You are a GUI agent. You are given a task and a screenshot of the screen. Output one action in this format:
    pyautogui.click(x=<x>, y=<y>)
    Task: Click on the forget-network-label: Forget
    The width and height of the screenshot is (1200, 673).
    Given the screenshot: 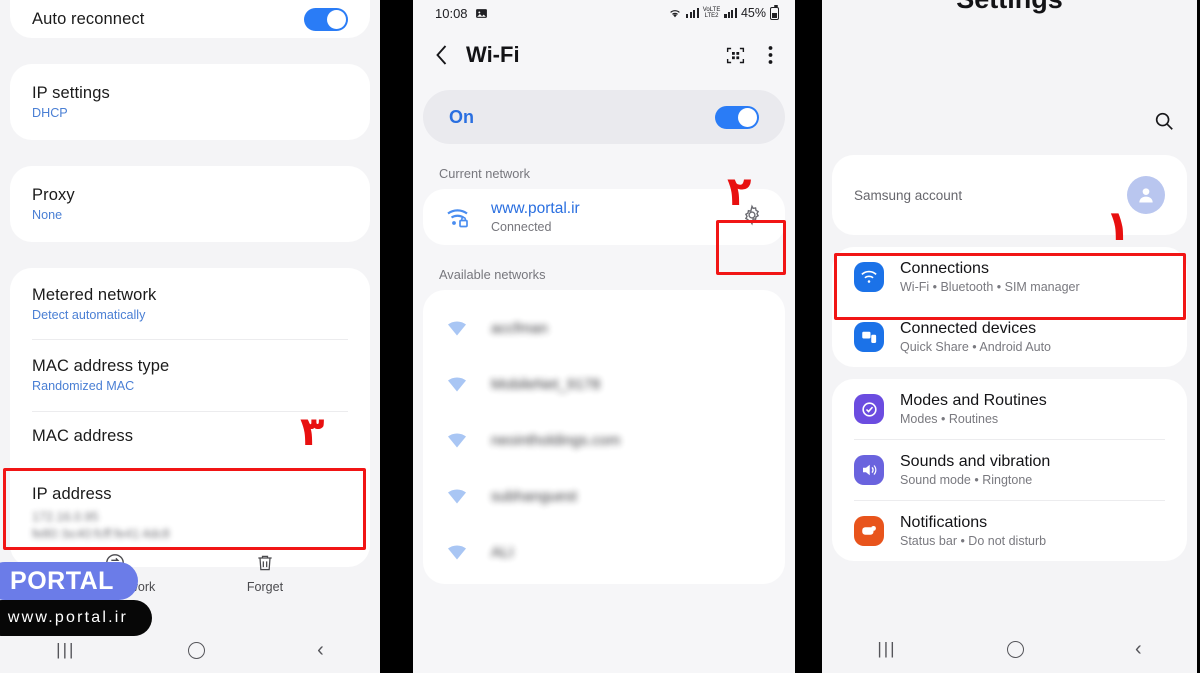 What is the action you would take?
    pyautogui.click(x=265, y=587)
    